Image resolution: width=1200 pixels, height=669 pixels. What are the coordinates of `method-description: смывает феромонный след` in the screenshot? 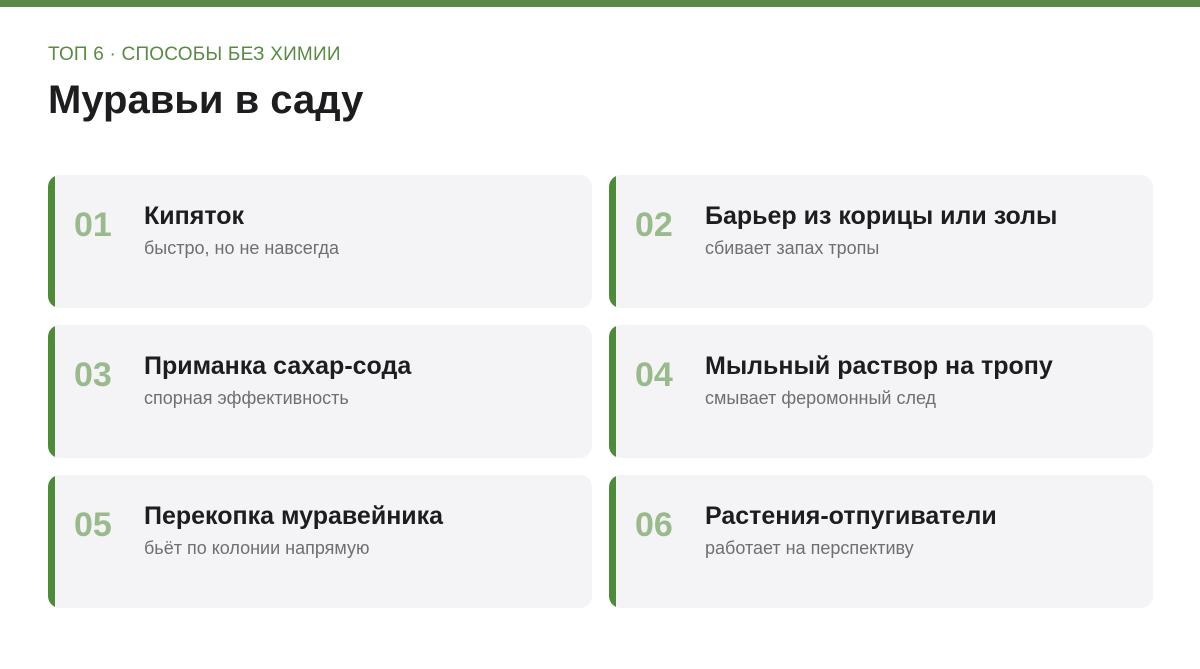 It's located at (821, 398).